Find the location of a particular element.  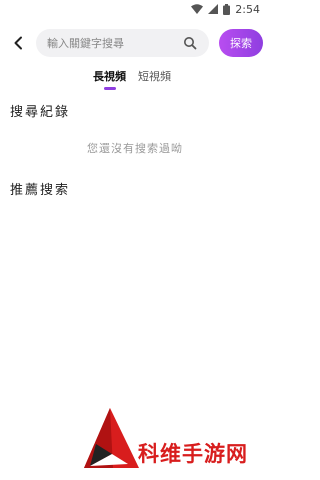

search-input is located at coordinates (112, 43).